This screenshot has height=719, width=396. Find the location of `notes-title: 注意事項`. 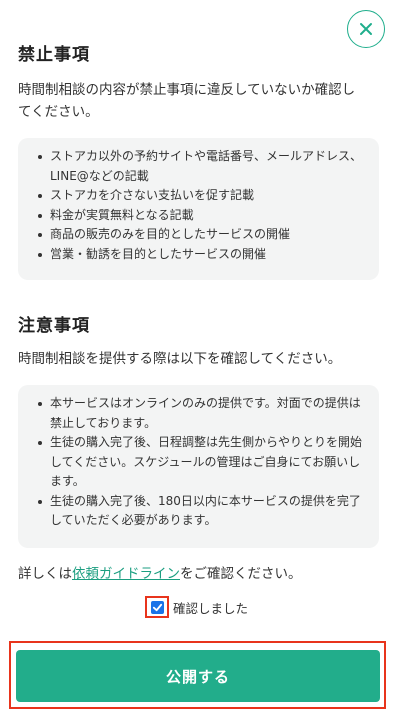

notes-title: 注意事項 is located at coordinates (54, 326).